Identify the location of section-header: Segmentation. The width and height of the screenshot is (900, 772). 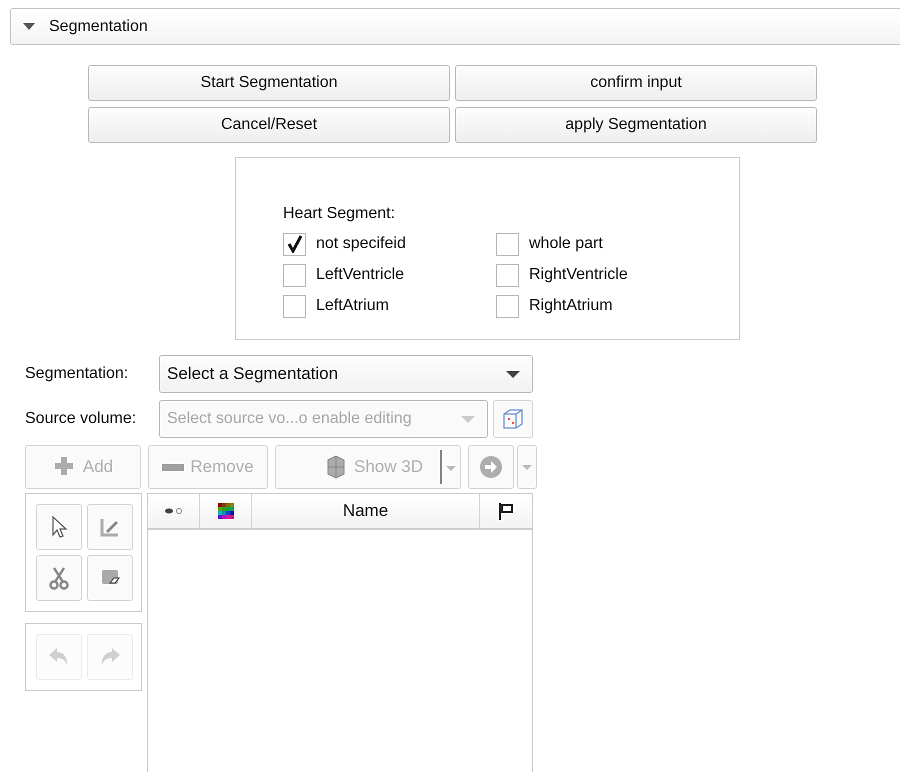
(455, 26).